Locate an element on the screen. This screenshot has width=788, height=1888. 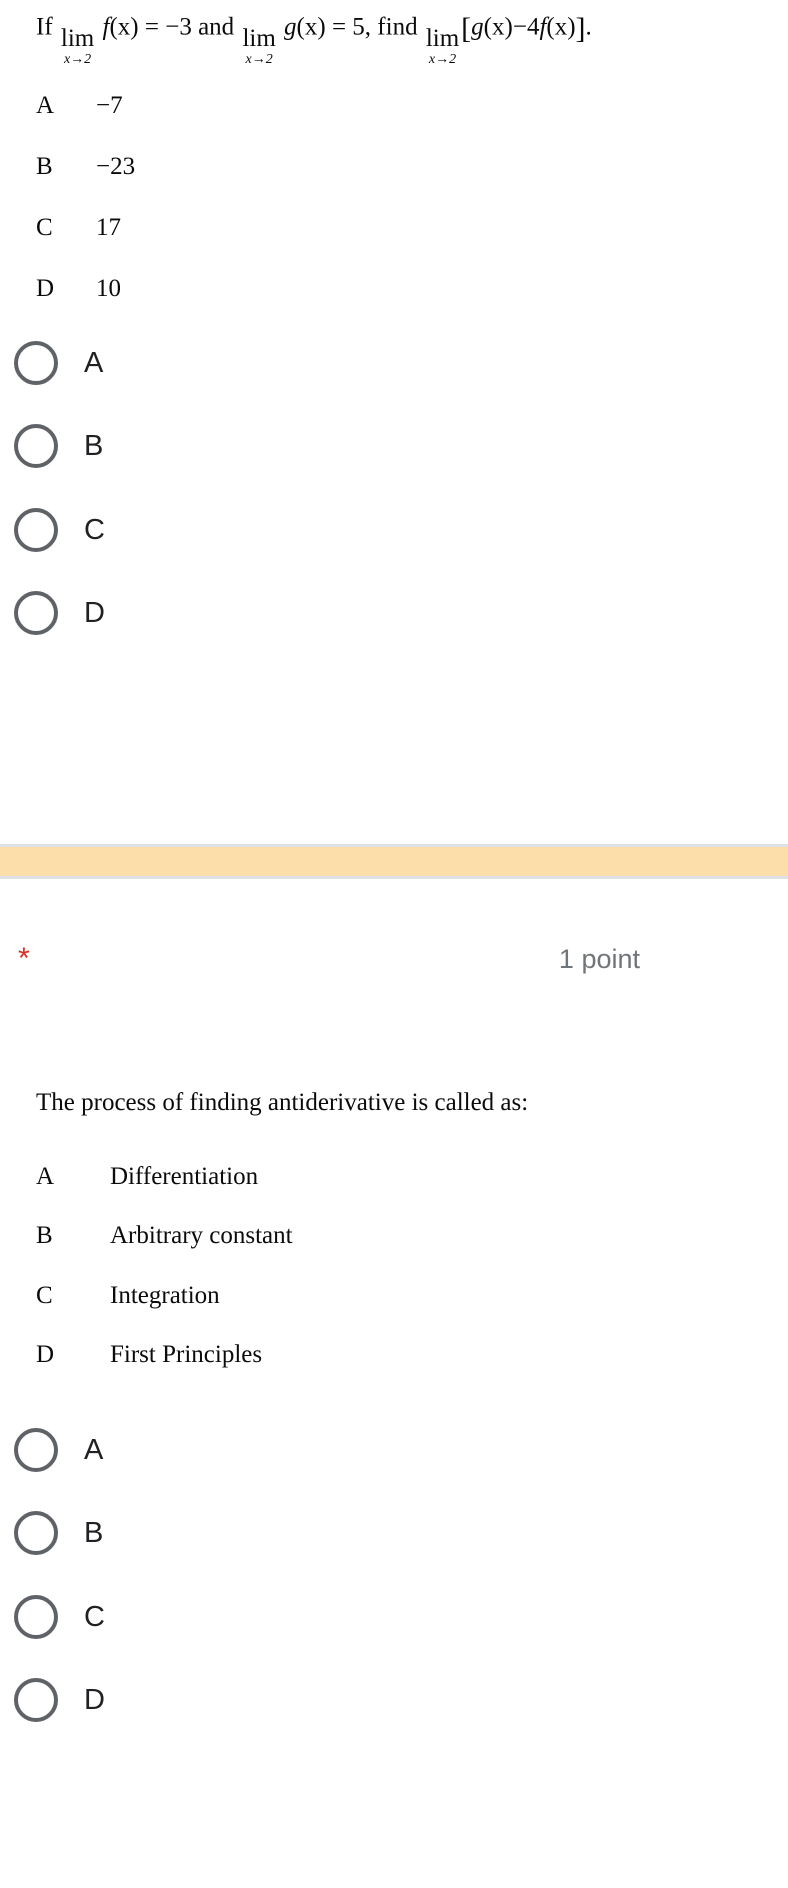
option-text: First Principles is located at coordinates (186, 1354).